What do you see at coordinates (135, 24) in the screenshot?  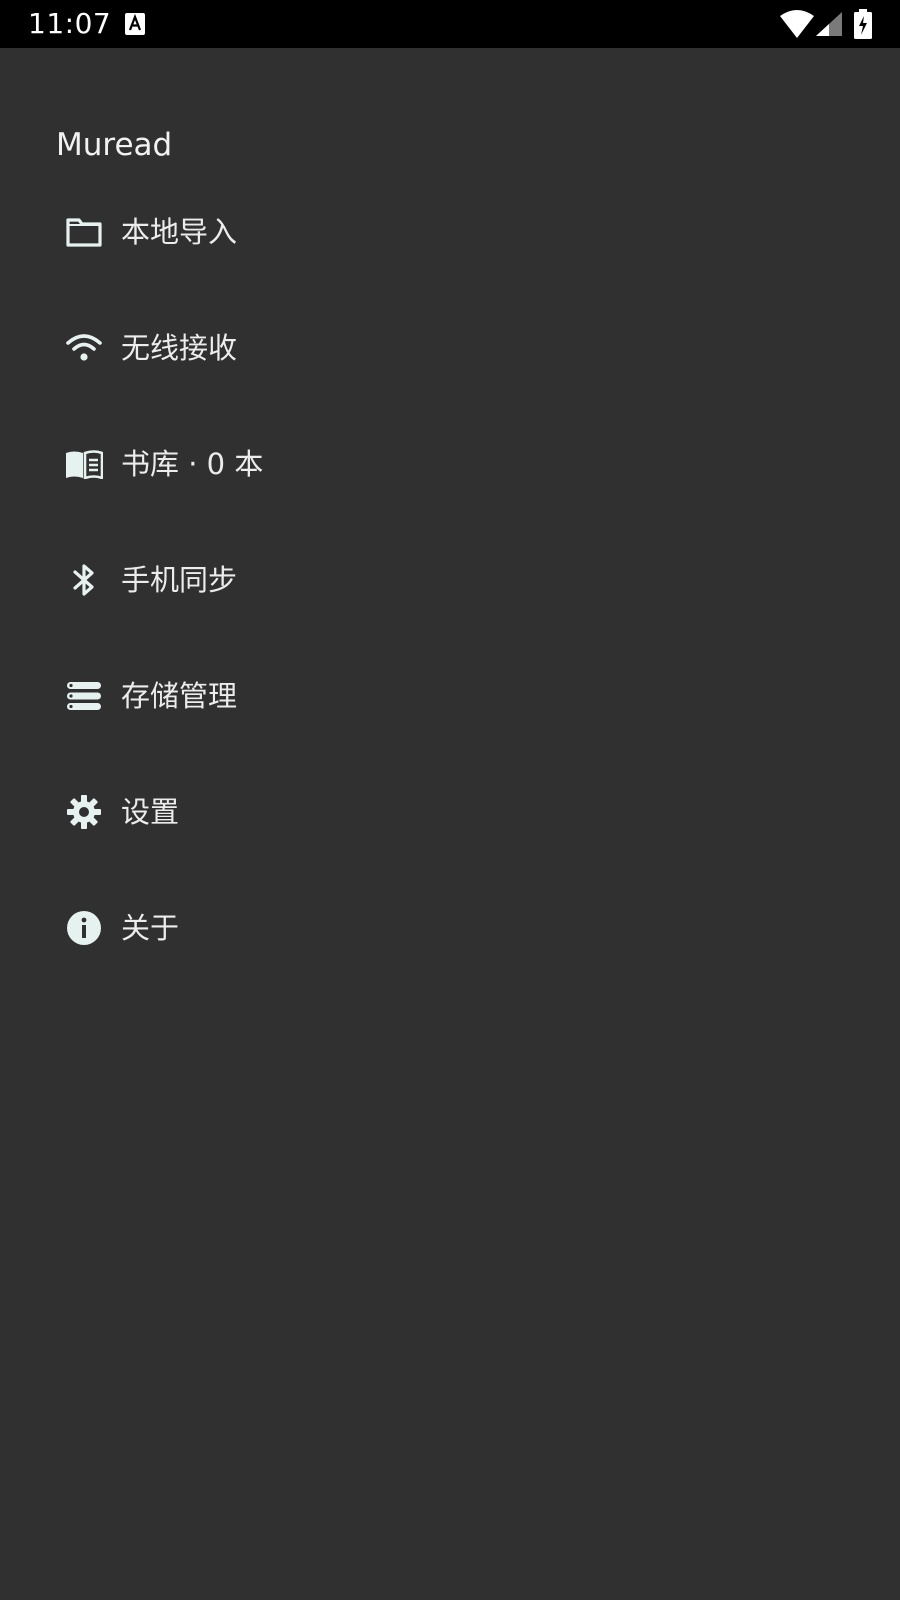 I see `a-notification-icon` at bounding box center [135, 24].